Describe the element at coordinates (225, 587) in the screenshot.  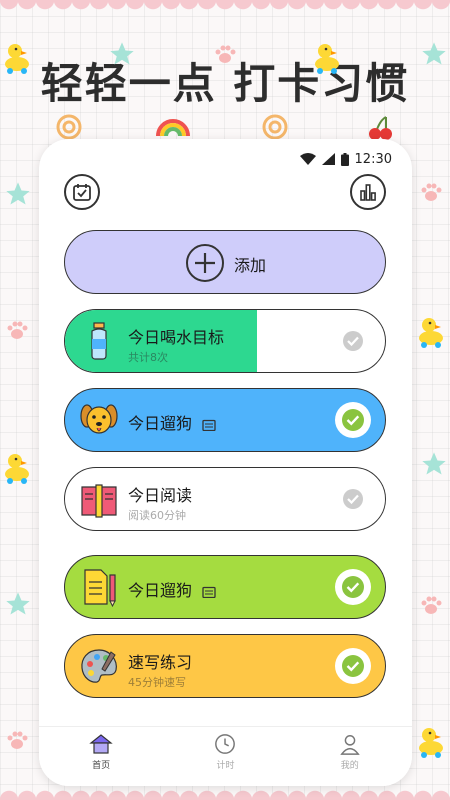
I see `habit-card-dog-walk-2: 今日遛狗` at that location.